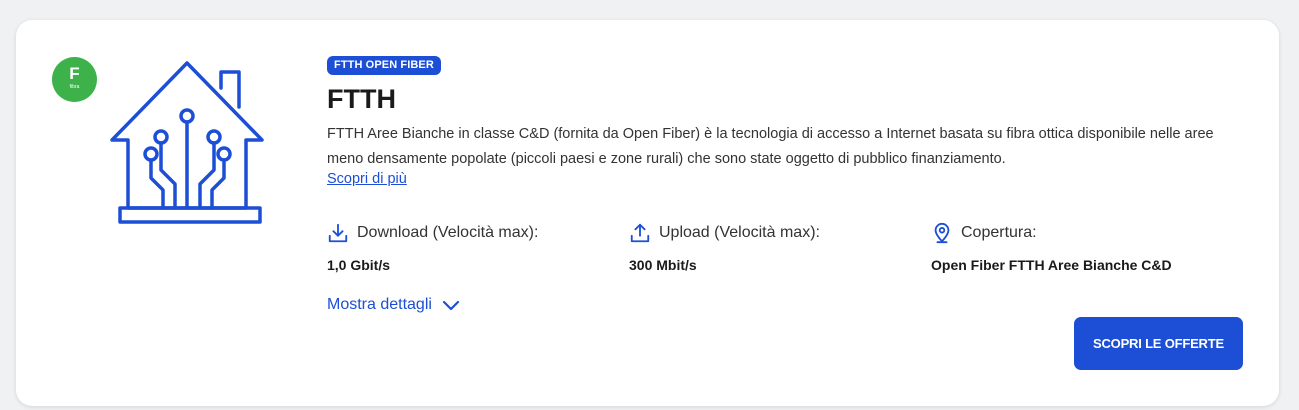  I want to click on download-spec: Download (Velocità max): 1,0 Gbit/s, so click(432, 247).